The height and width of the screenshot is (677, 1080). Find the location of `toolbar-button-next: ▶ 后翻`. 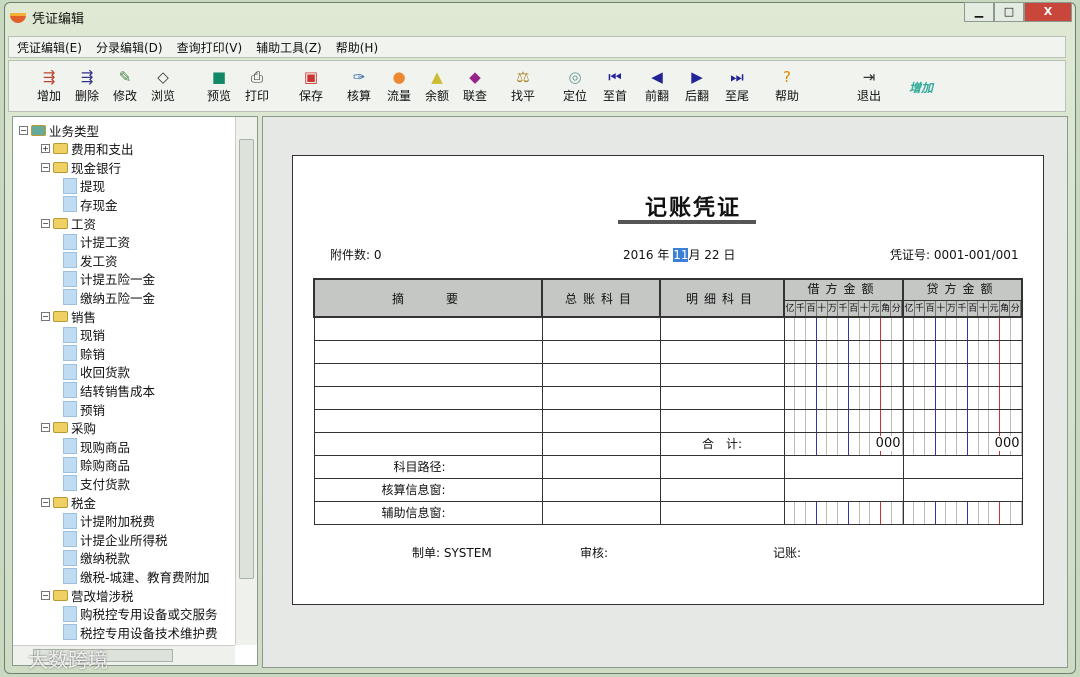

toolbar-button-next: ▶ 后翻 is located at coordinates (697, 85).